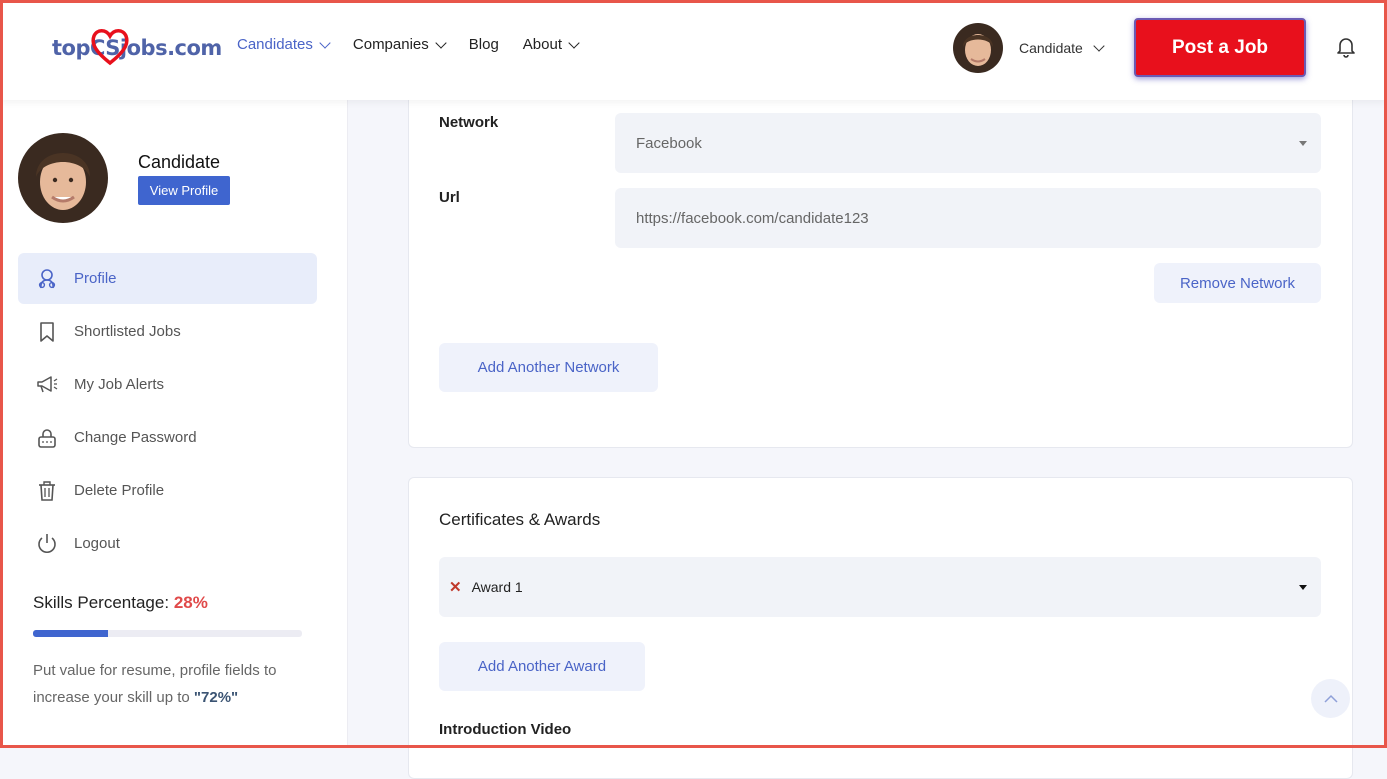 The image size is (1387, 779). I want to click on add-award-button: Add Another Award, so click(542, 666).